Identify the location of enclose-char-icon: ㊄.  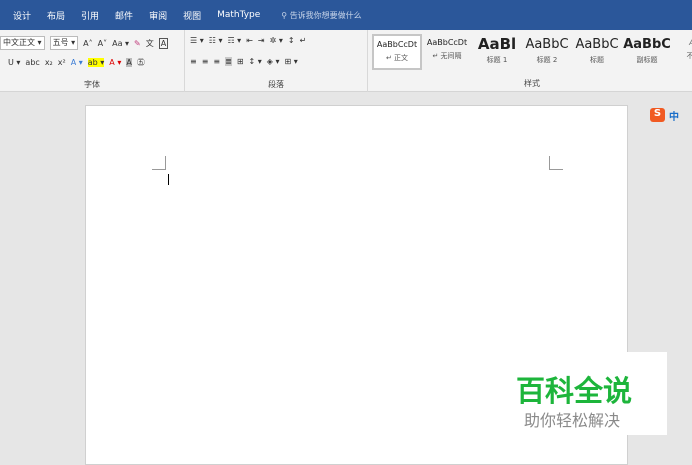
(141, 62).